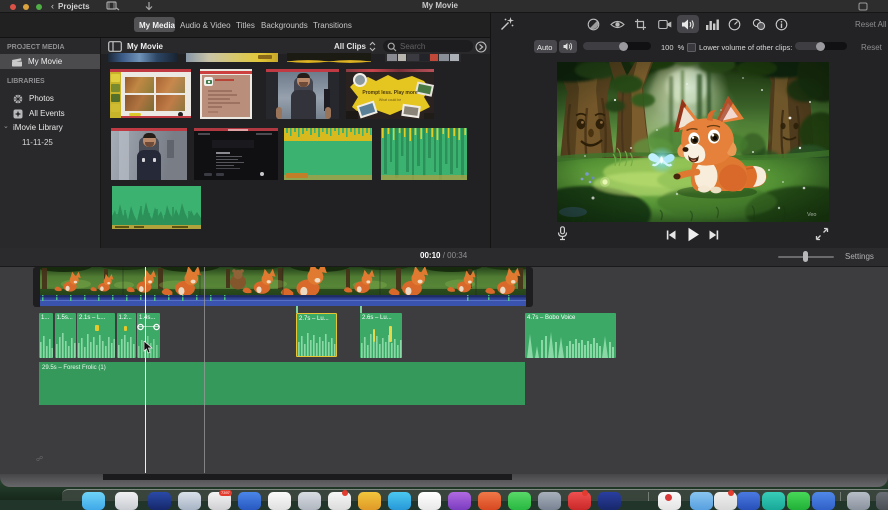  Describe the element at coordinates (390, 100) in the screenshot. I see `svg-text: What could be` at that location.